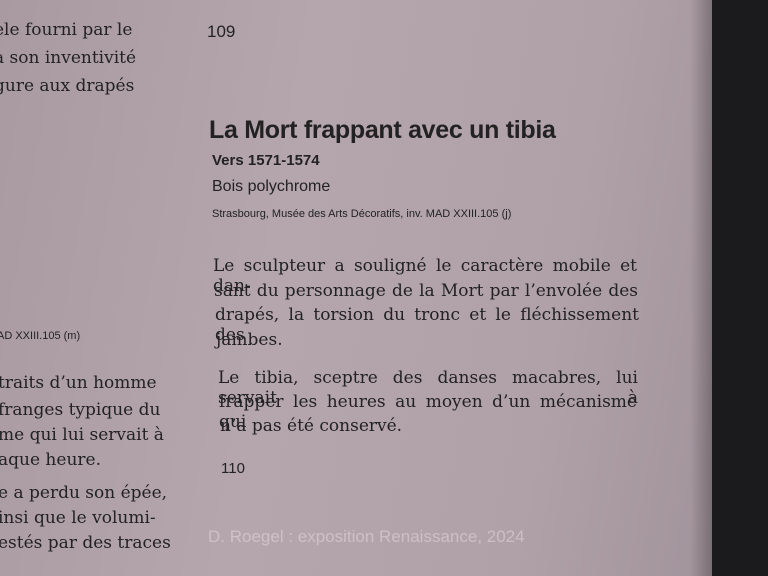 This screenshot has height=576, width=768. I want to click on left-text-line: e a perdu son épée,, so click(84, 493).